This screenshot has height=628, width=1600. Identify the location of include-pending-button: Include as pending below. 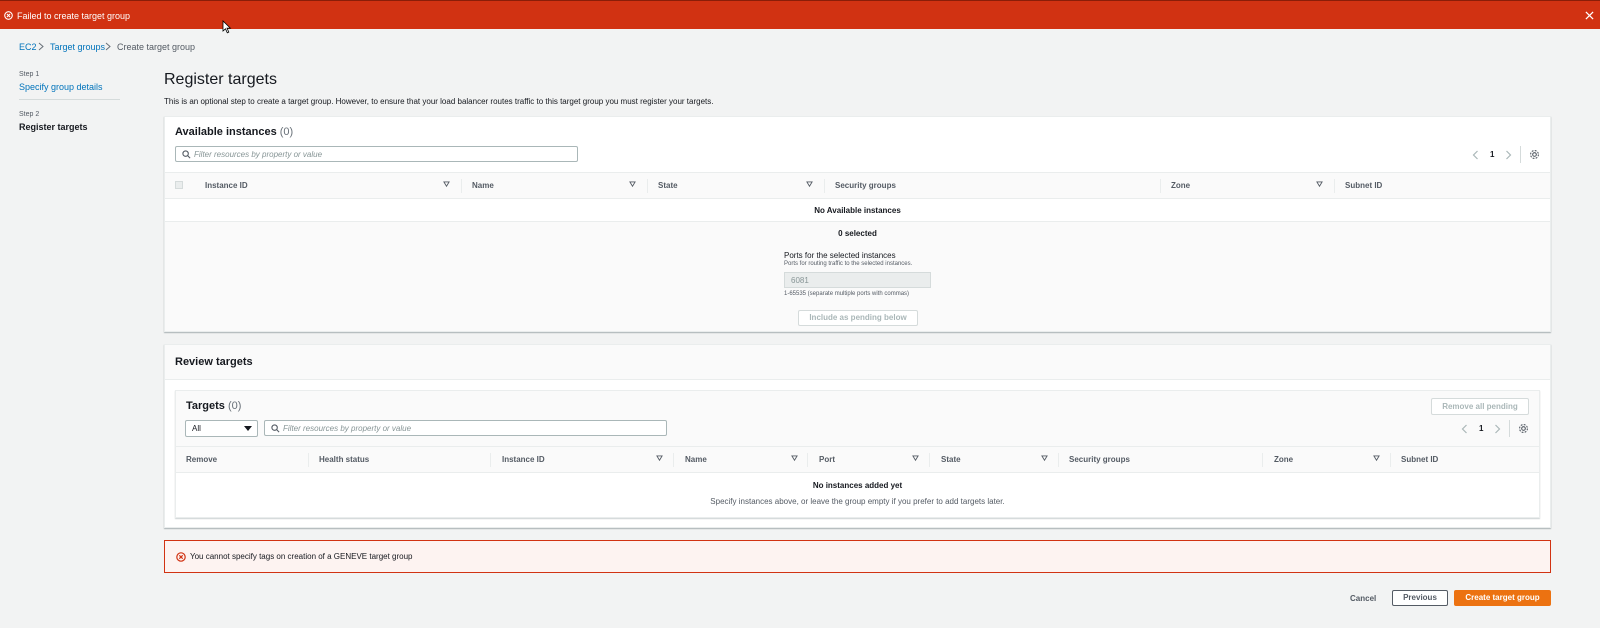
(858, 318).